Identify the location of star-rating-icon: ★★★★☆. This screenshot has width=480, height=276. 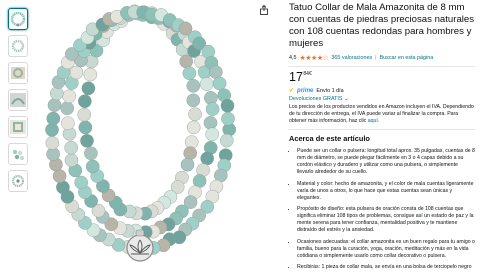
(314, 58).